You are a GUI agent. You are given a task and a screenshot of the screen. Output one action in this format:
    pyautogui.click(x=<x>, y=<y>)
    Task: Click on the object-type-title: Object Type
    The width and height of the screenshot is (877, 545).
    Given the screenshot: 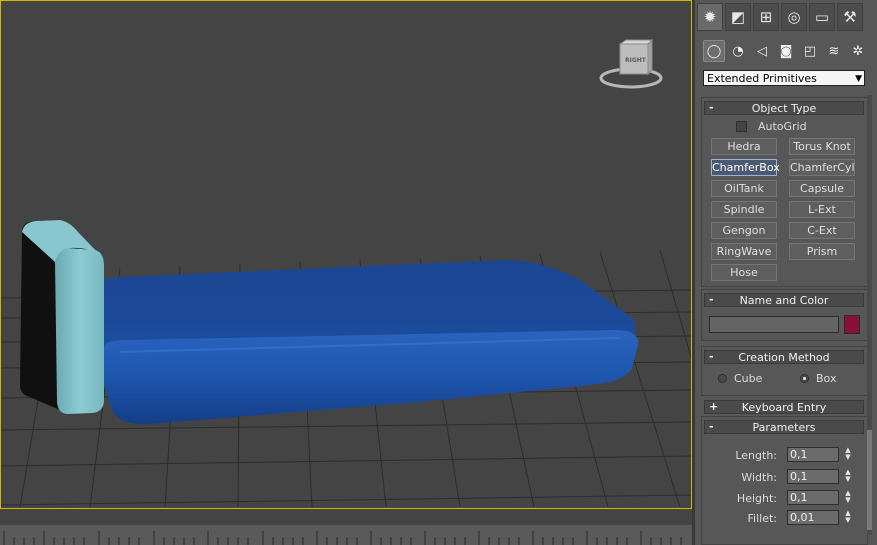 What is the action you would take?
    pyautogui.click(x=784, y=108)
    